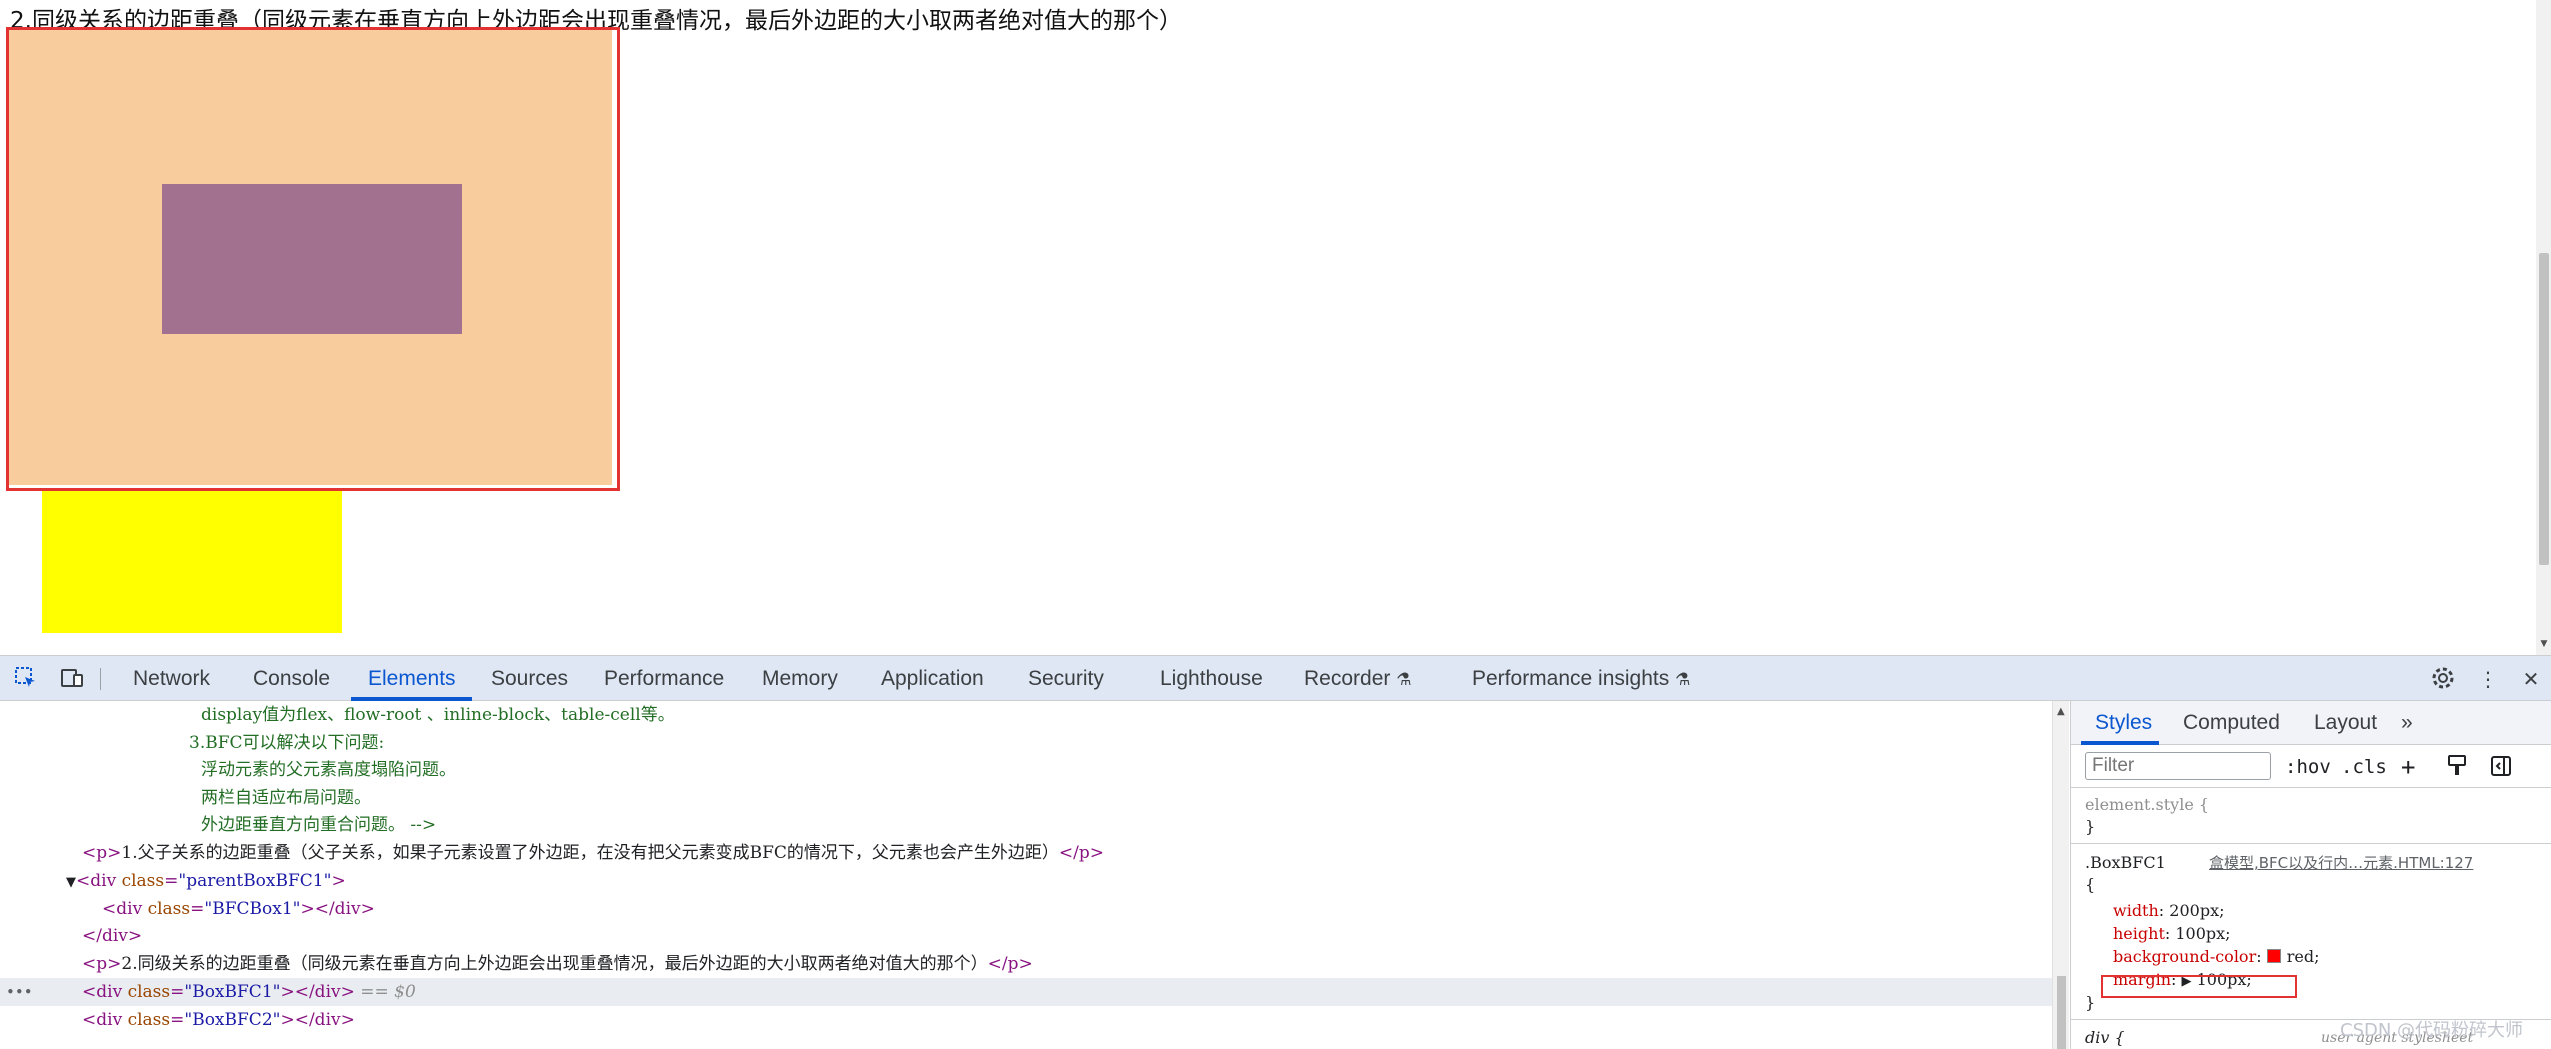  Describe the element at coordinates (1026, 992) in the screenshot. I see `dom-node-boxbfc1-selected: ••• <div class="BoxBFC1"></div> == $0` at that location.